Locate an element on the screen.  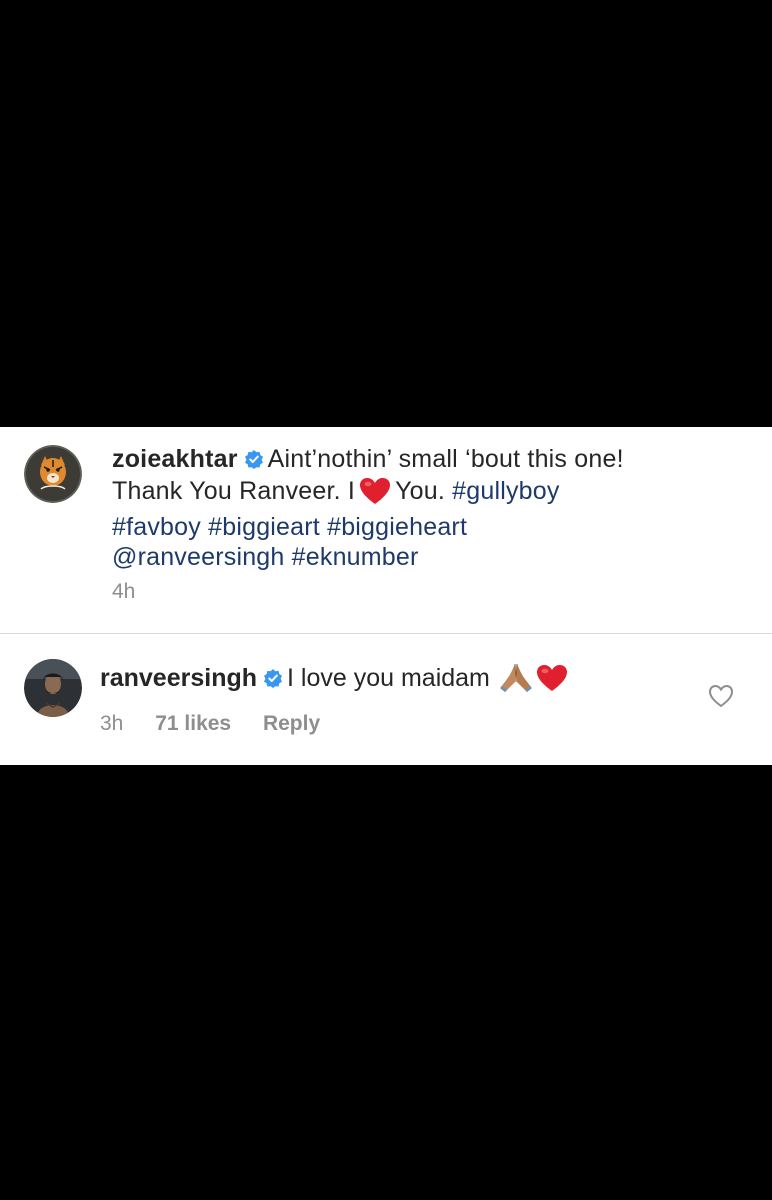
caption-username: zoieakhtar is located at coordinates (175, 459).